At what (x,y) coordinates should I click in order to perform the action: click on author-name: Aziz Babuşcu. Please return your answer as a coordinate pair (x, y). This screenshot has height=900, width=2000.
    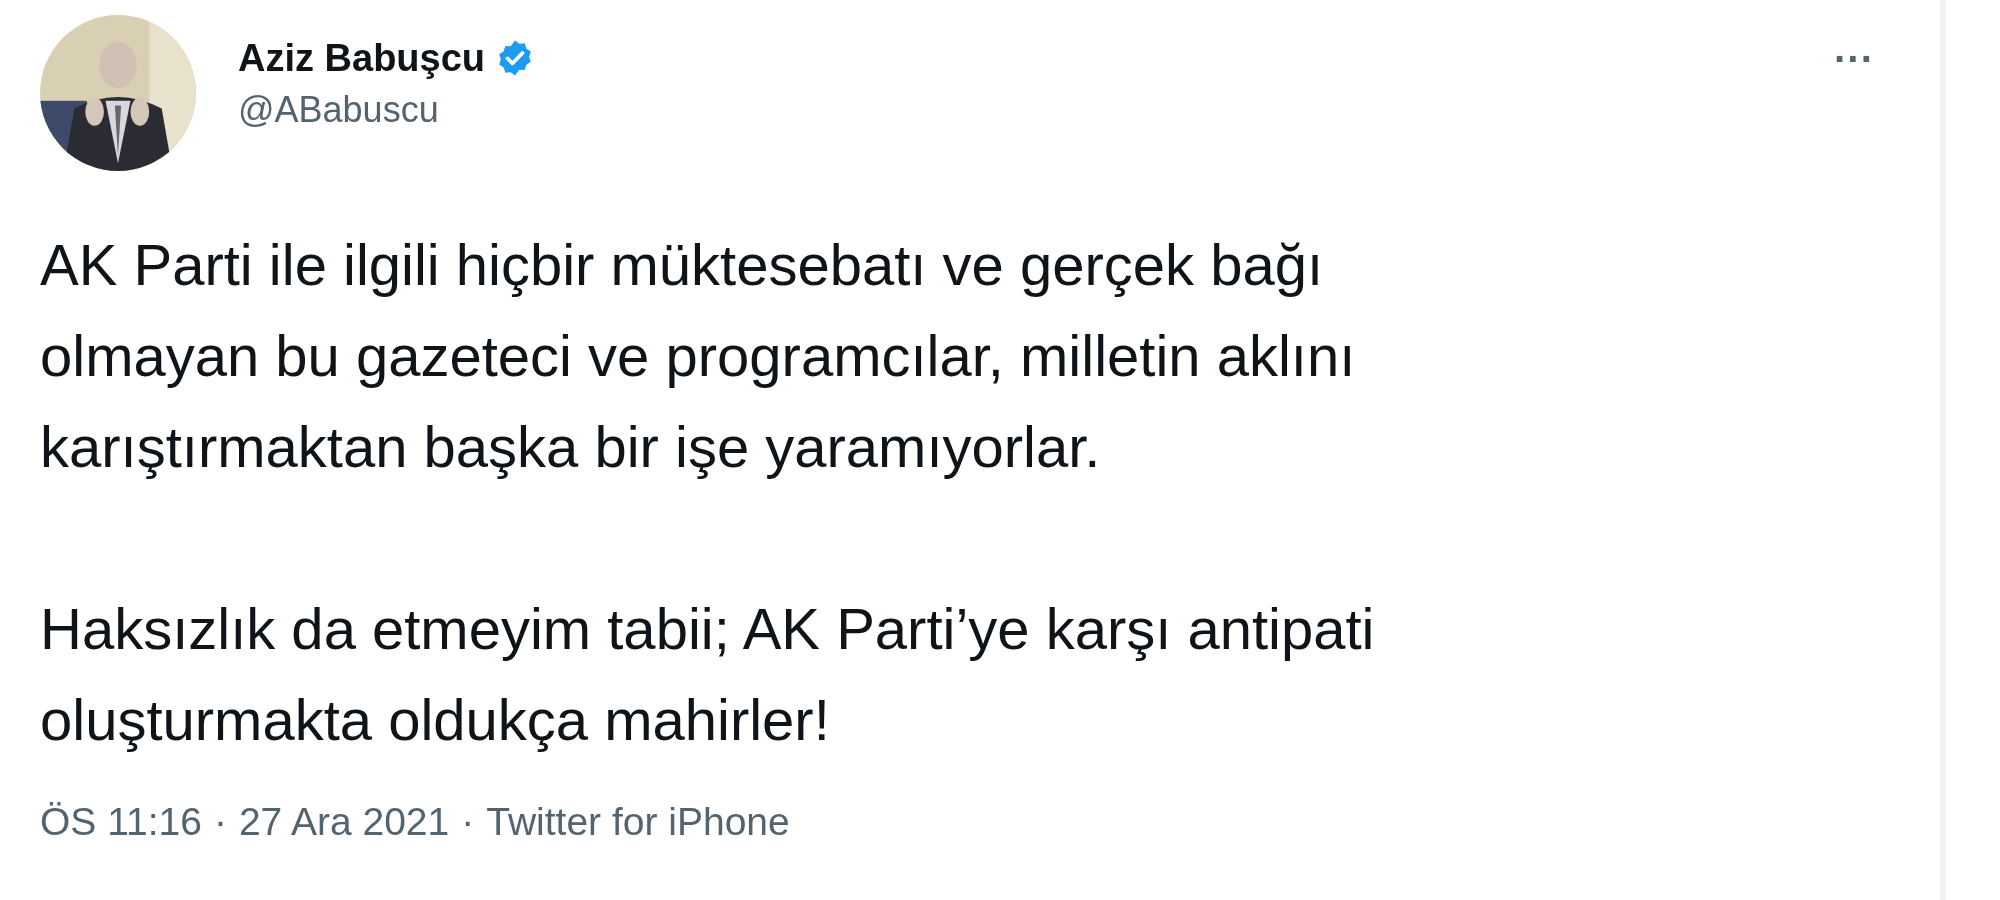
    Looking at the image, I should click on (362, 58).